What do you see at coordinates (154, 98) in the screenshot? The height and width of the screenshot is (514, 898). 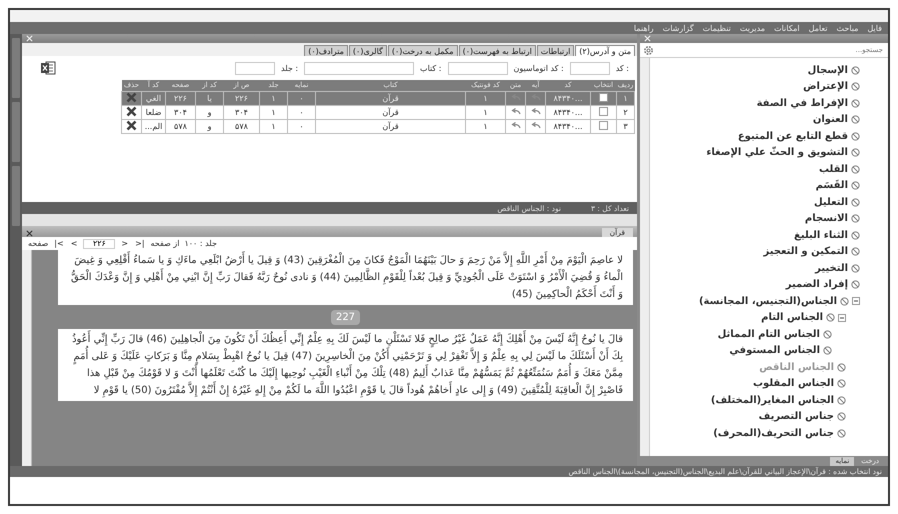 I see `table-cell: الغي` at bounding box center [154, 98].